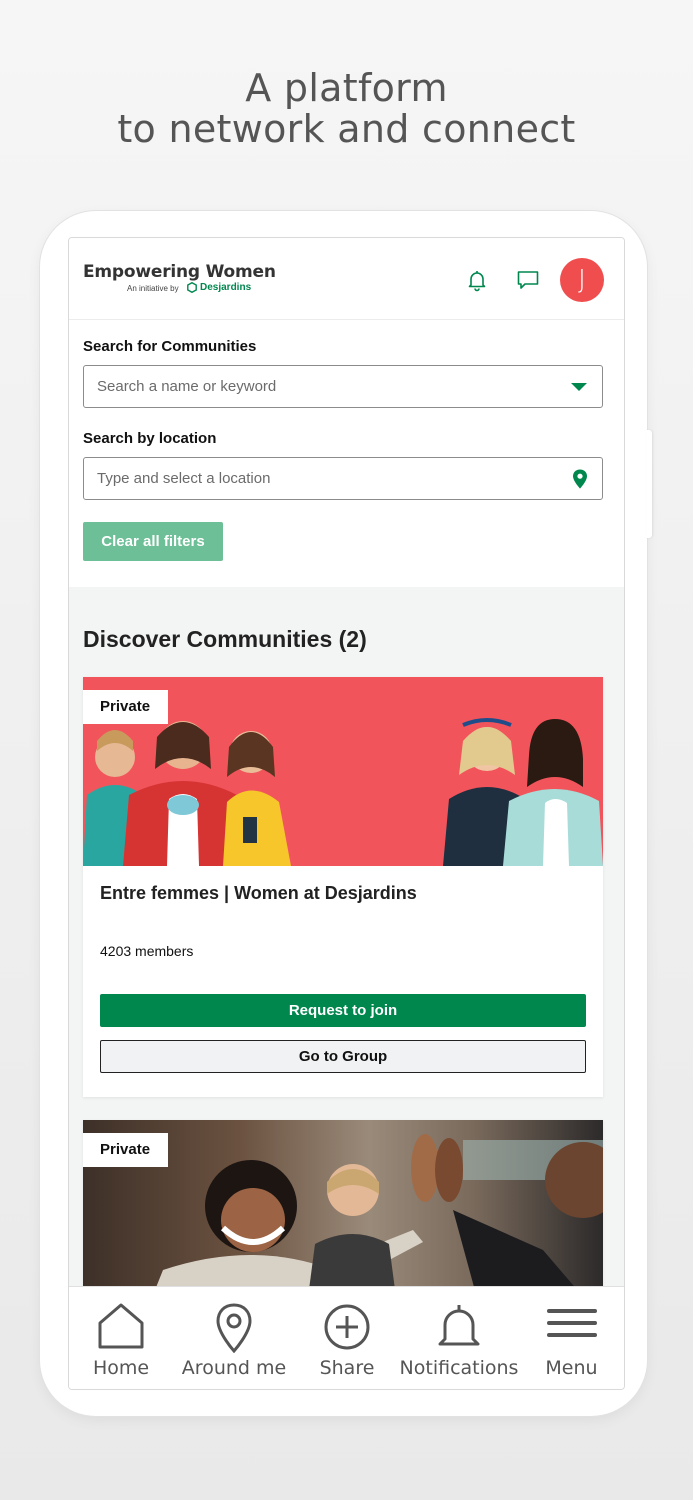 This screenshot has height=1500, width=693. I want to click on location-search-placeholder: Type and select a location, so click(184, 478).